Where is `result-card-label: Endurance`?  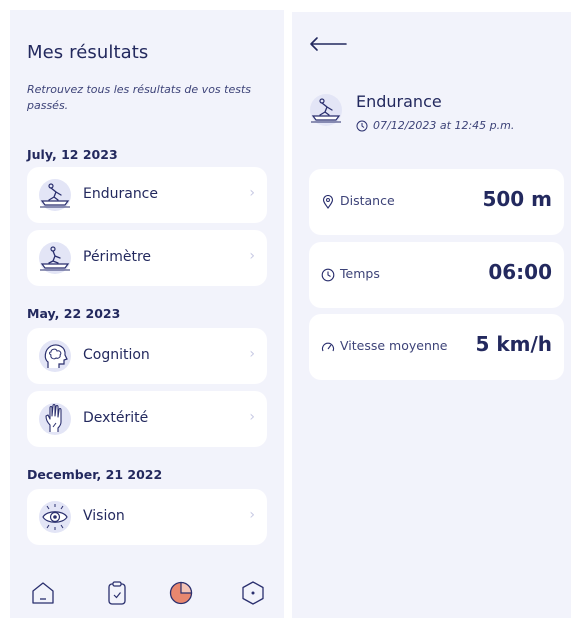
result-card-label: Endurance is located at coordinates (120, 194).